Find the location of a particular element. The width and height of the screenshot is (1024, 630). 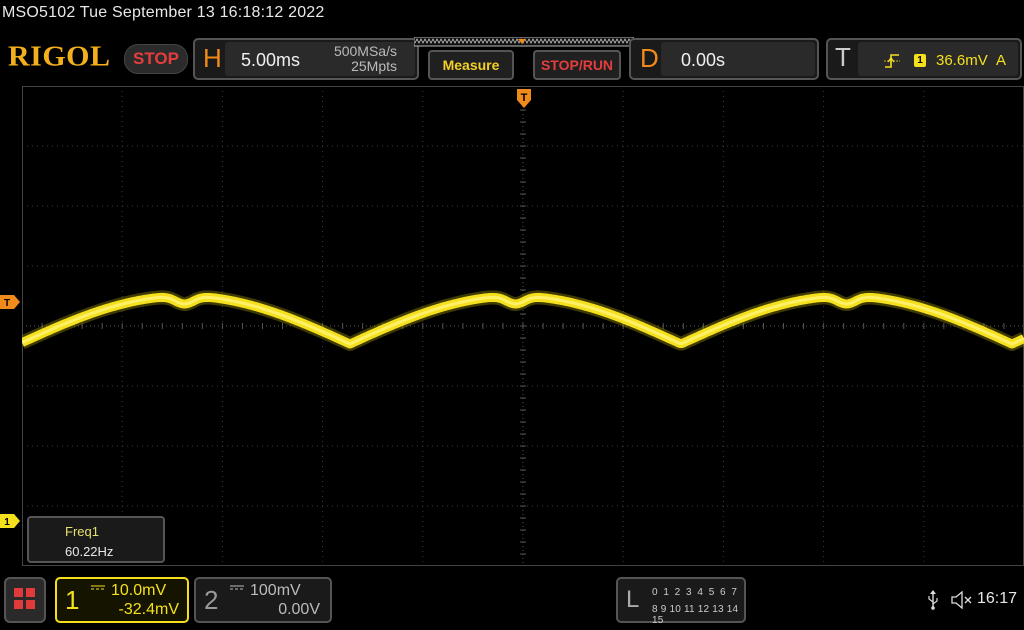

logic-channels-high: 8 9 10 11 12 13 14 15 is located at coordinates (695, 615).